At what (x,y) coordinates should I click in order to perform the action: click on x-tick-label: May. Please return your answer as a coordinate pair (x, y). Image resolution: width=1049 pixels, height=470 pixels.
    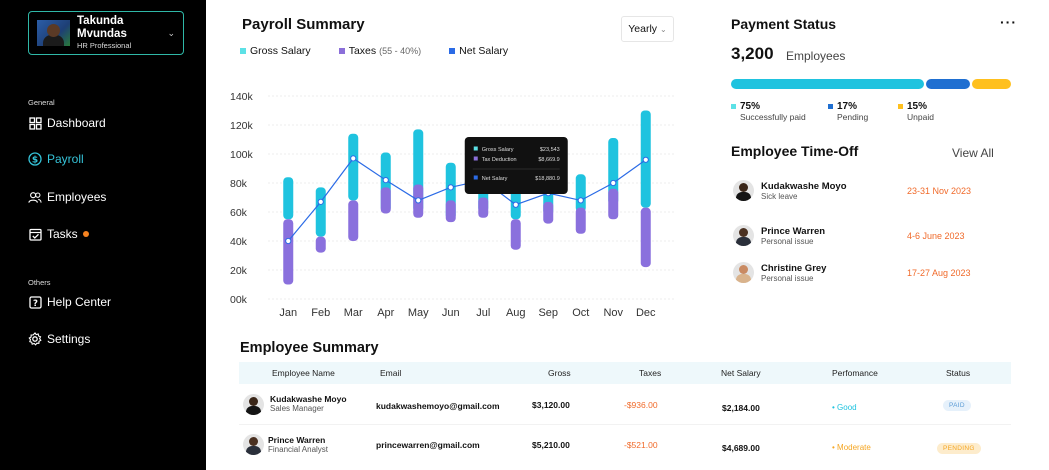
    Looking at the image, I should click on (418, 313).